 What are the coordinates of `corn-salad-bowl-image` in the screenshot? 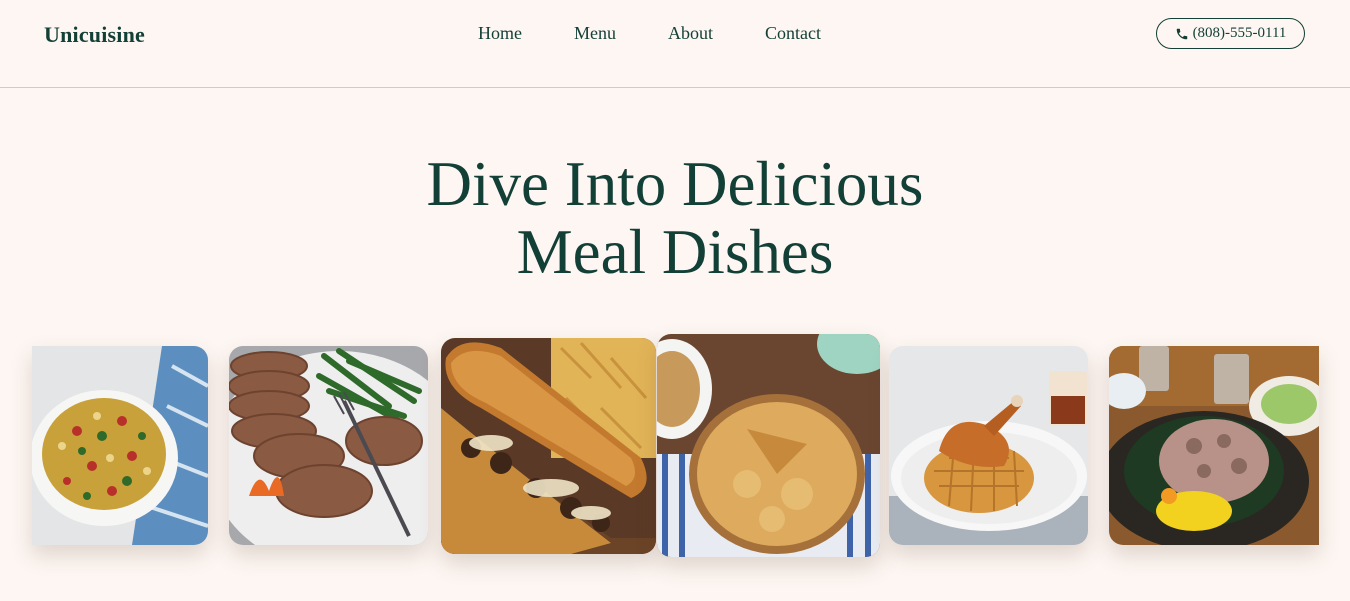 It's located at (120, 445).